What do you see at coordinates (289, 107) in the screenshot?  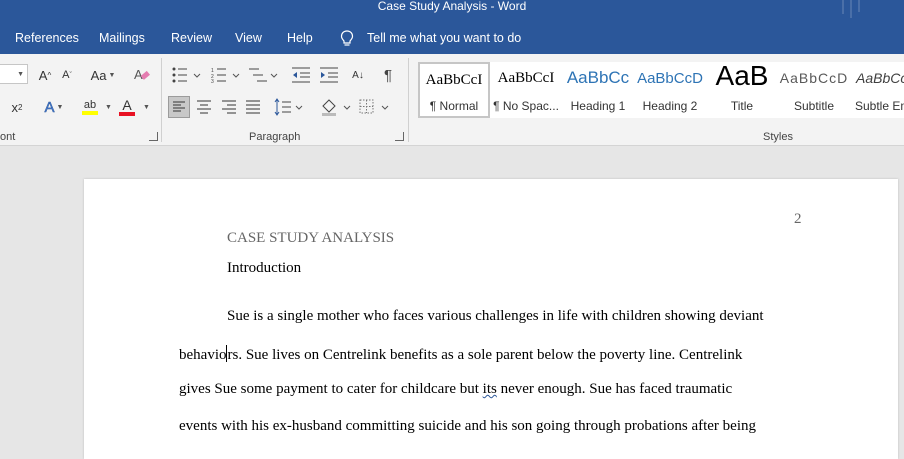 I see `line-spacing-icon` at bounding box center [289, 107].